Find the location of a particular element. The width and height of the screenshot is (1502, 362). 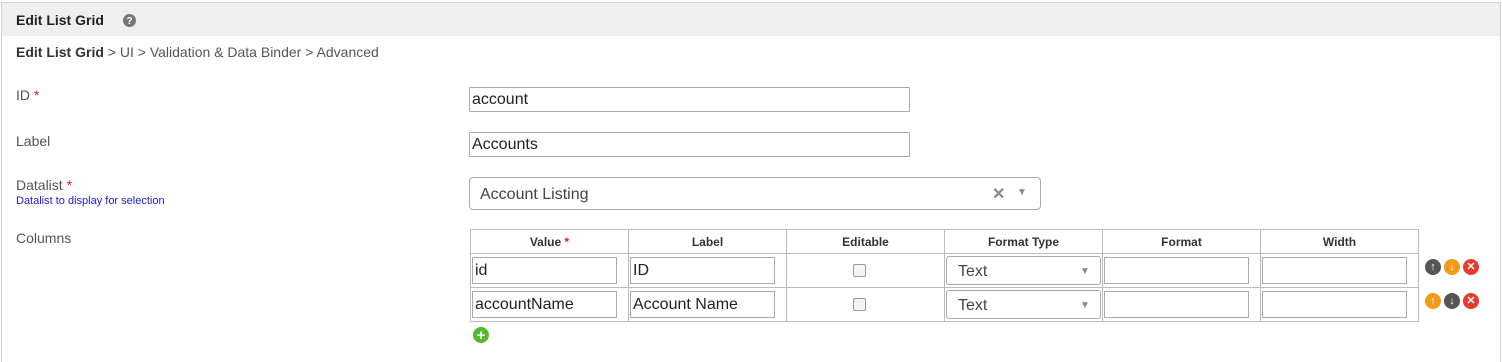

column-header-label: Label is located at coordinates (707, 241).